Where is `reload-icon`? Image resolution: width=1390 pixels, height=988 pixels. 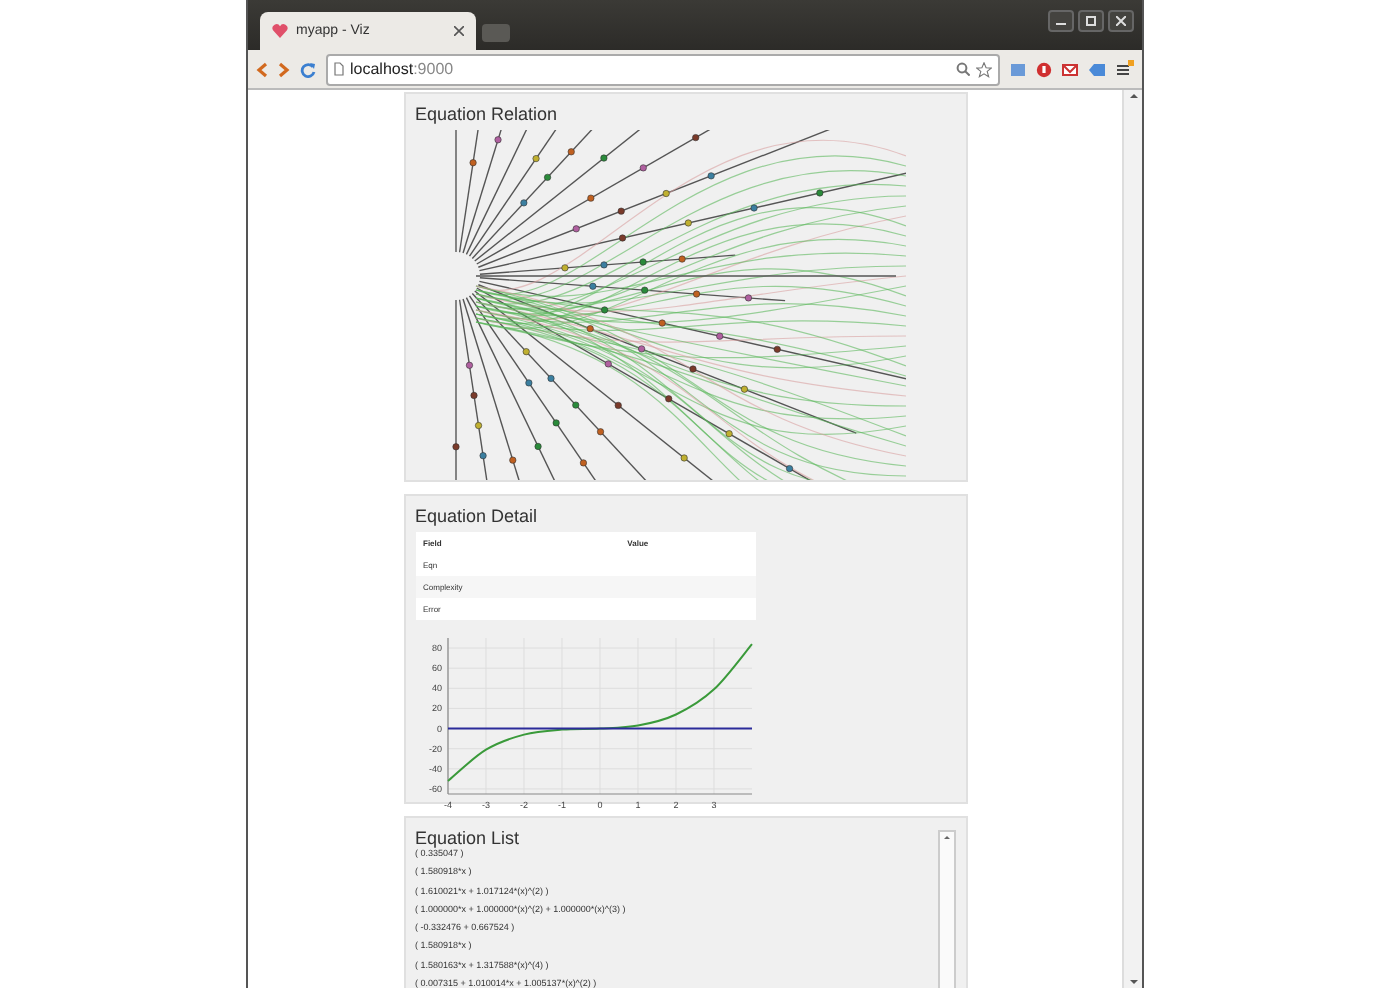
reload-icon is located at coordinates (308, 69).